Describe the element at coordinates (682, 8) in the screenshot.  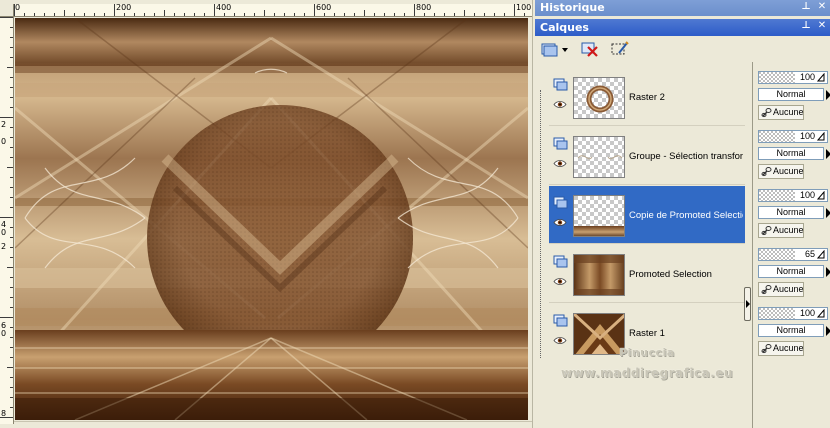
I see `history-palette-titlebar: Historique ⊥ ✕` at that location.